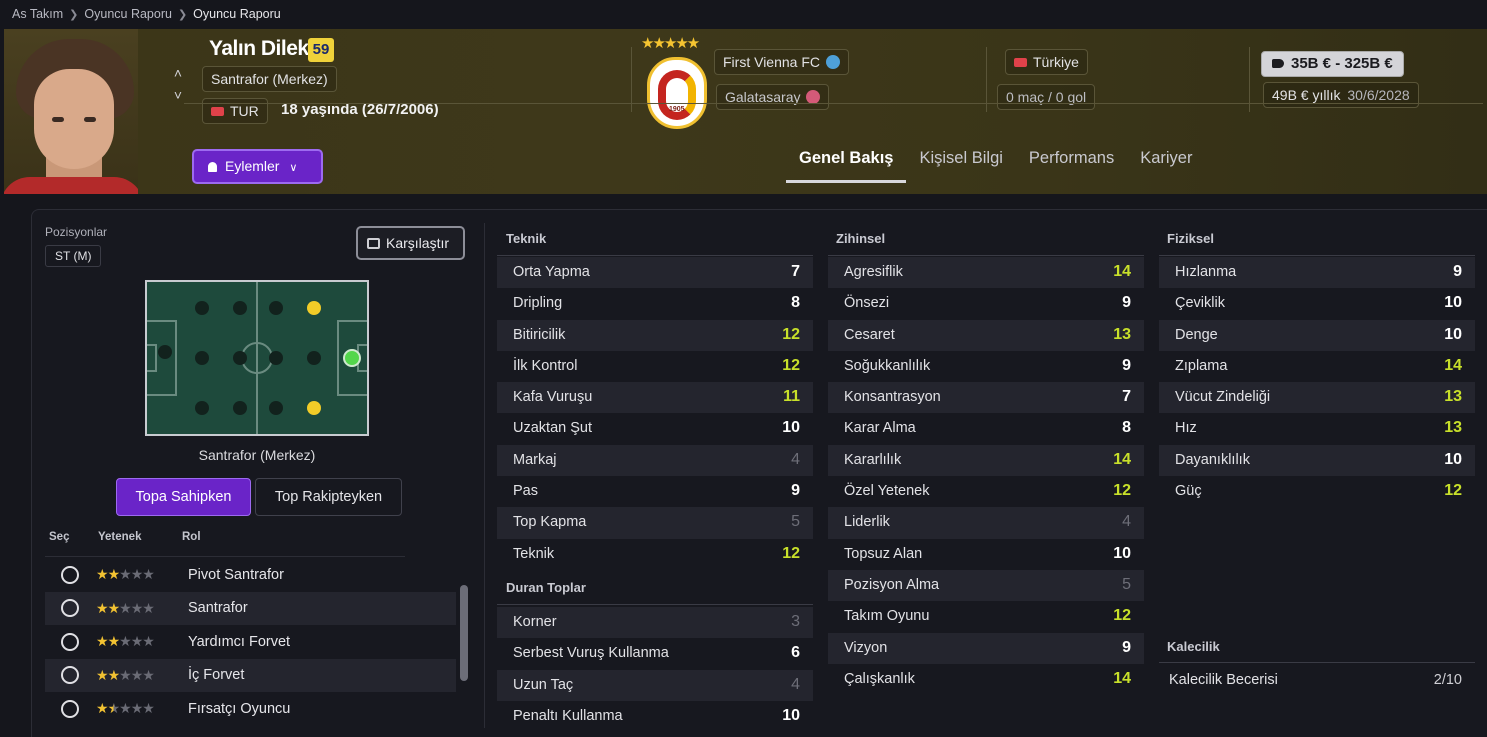 This screenshot has width=1487, height=737. What do you see at coordinates (250, 709) in the screenshot?
I see `role-row: ★★★★★ Fırsatçı Oyuncu` at bounding box center [250, 709].